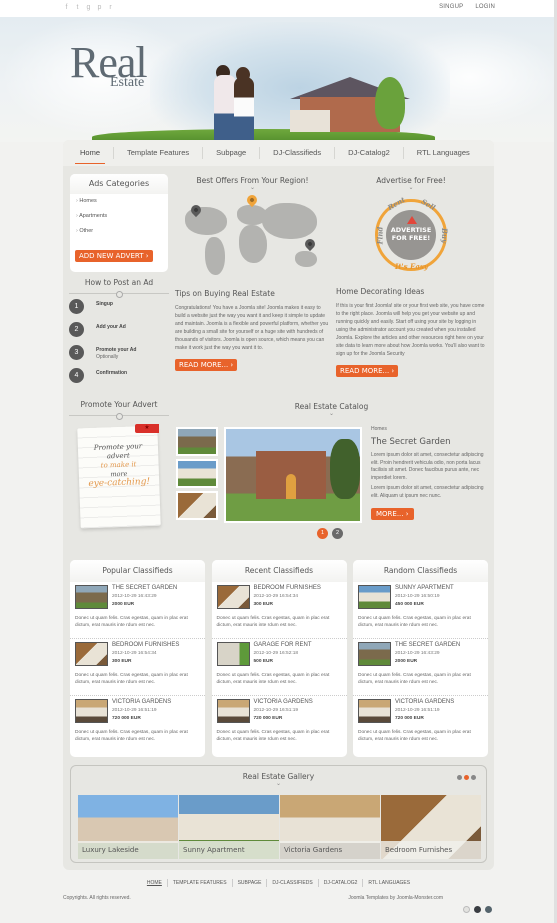 This screenshot has width=557, height=923. I want to click on map-pin-icon, so click(310, 244).